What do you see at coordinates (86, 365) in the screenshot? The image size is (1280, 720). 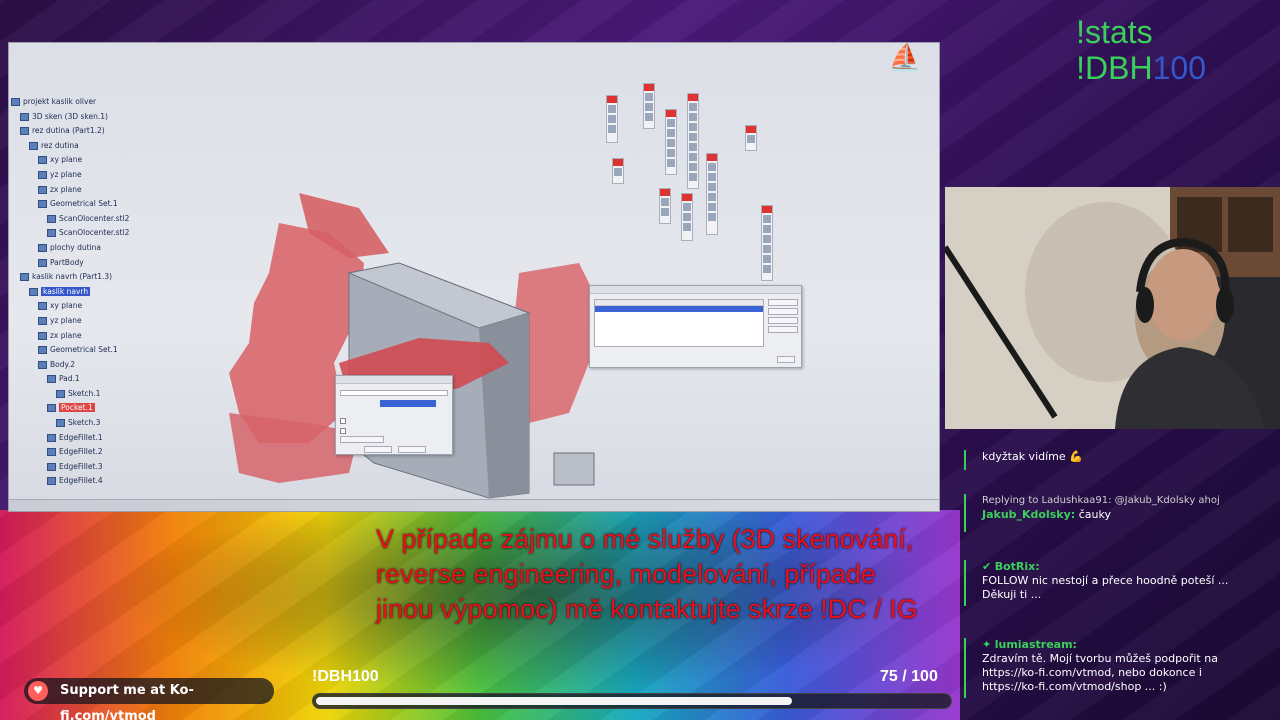 I see `tree-node: Body.2` at bounding box center [86, 365].